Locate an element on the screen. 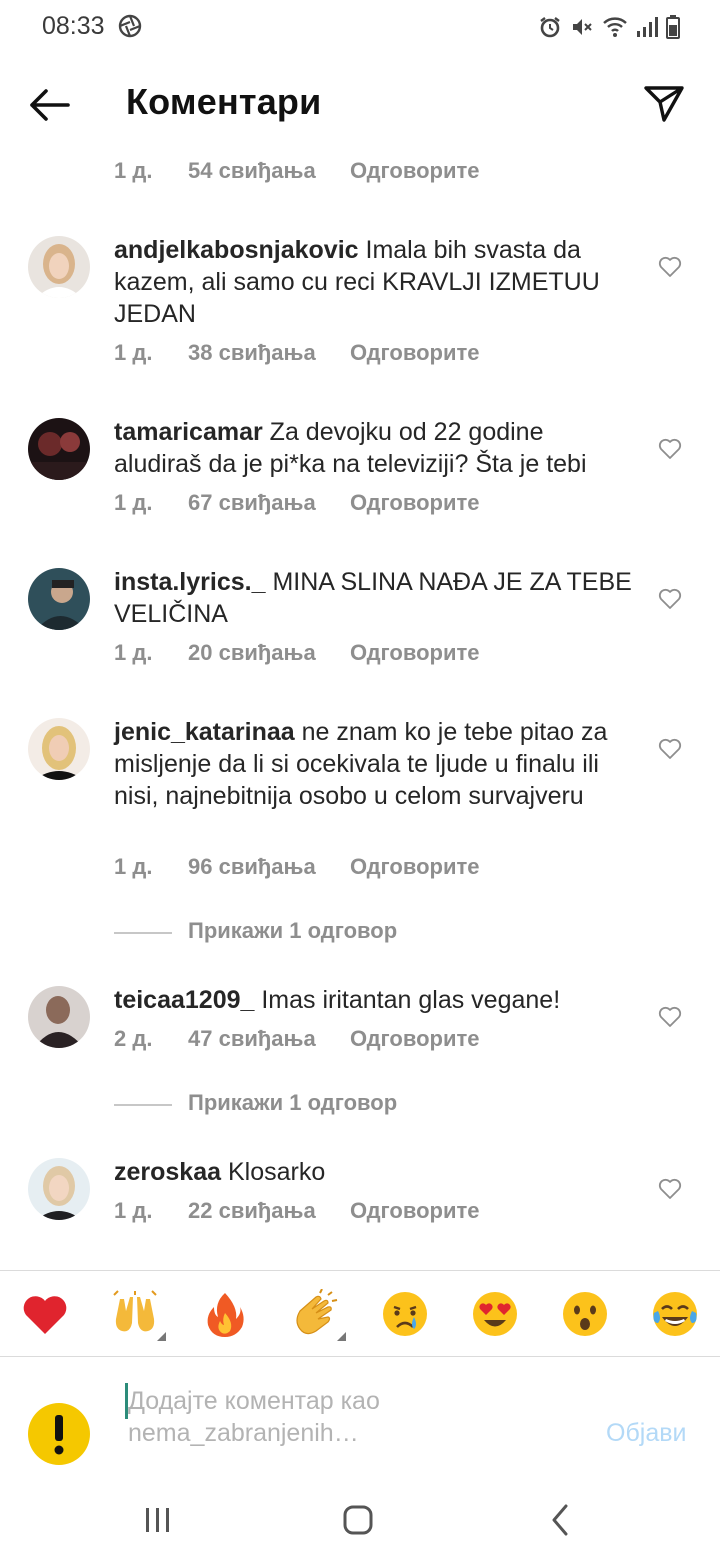 The width and height of the screenshot is (720, 1560). comment-likes: 38 свиђања is located at coordinates (252, 353).